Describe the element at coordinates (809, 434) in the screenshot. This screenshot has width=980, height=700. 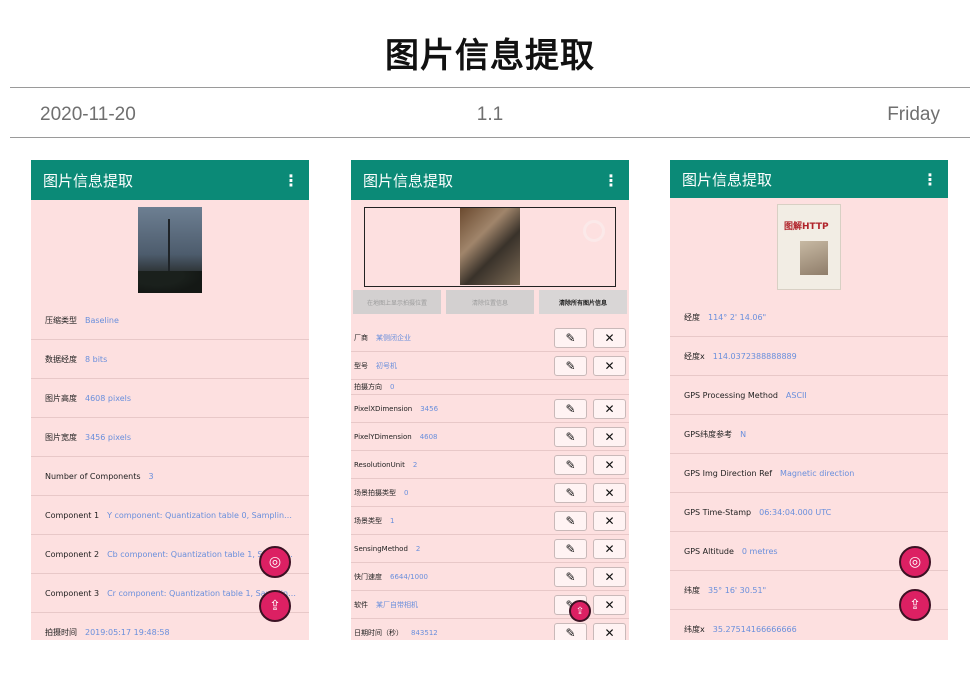
I see `list-item: GPS纬度参考 N` at that location.